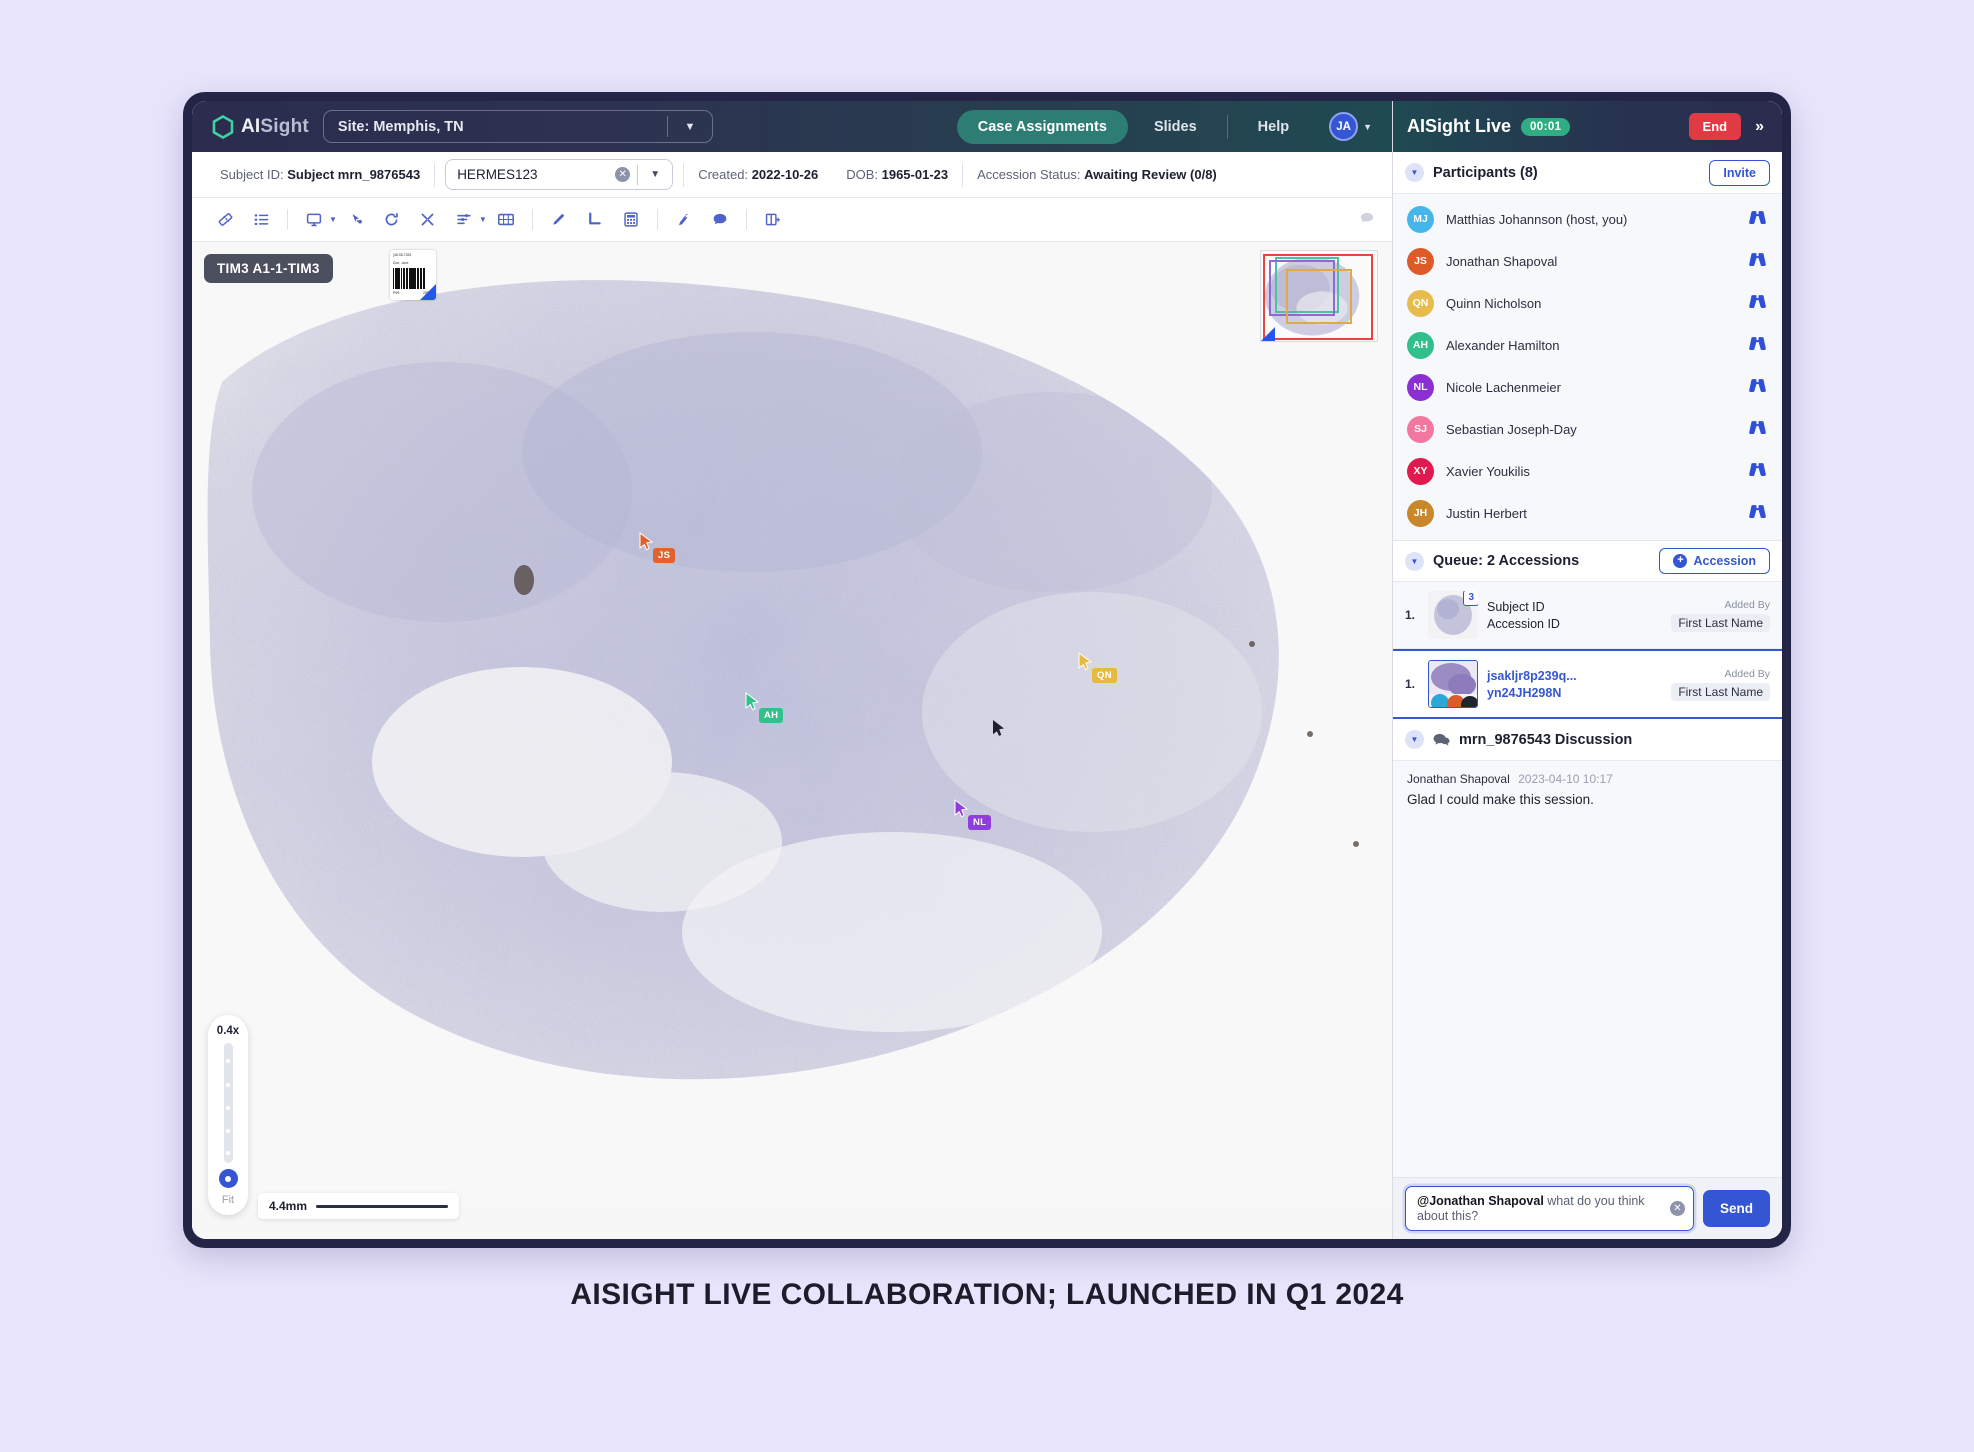  I want to click on ruler-measure-icon, so click(559, 220).